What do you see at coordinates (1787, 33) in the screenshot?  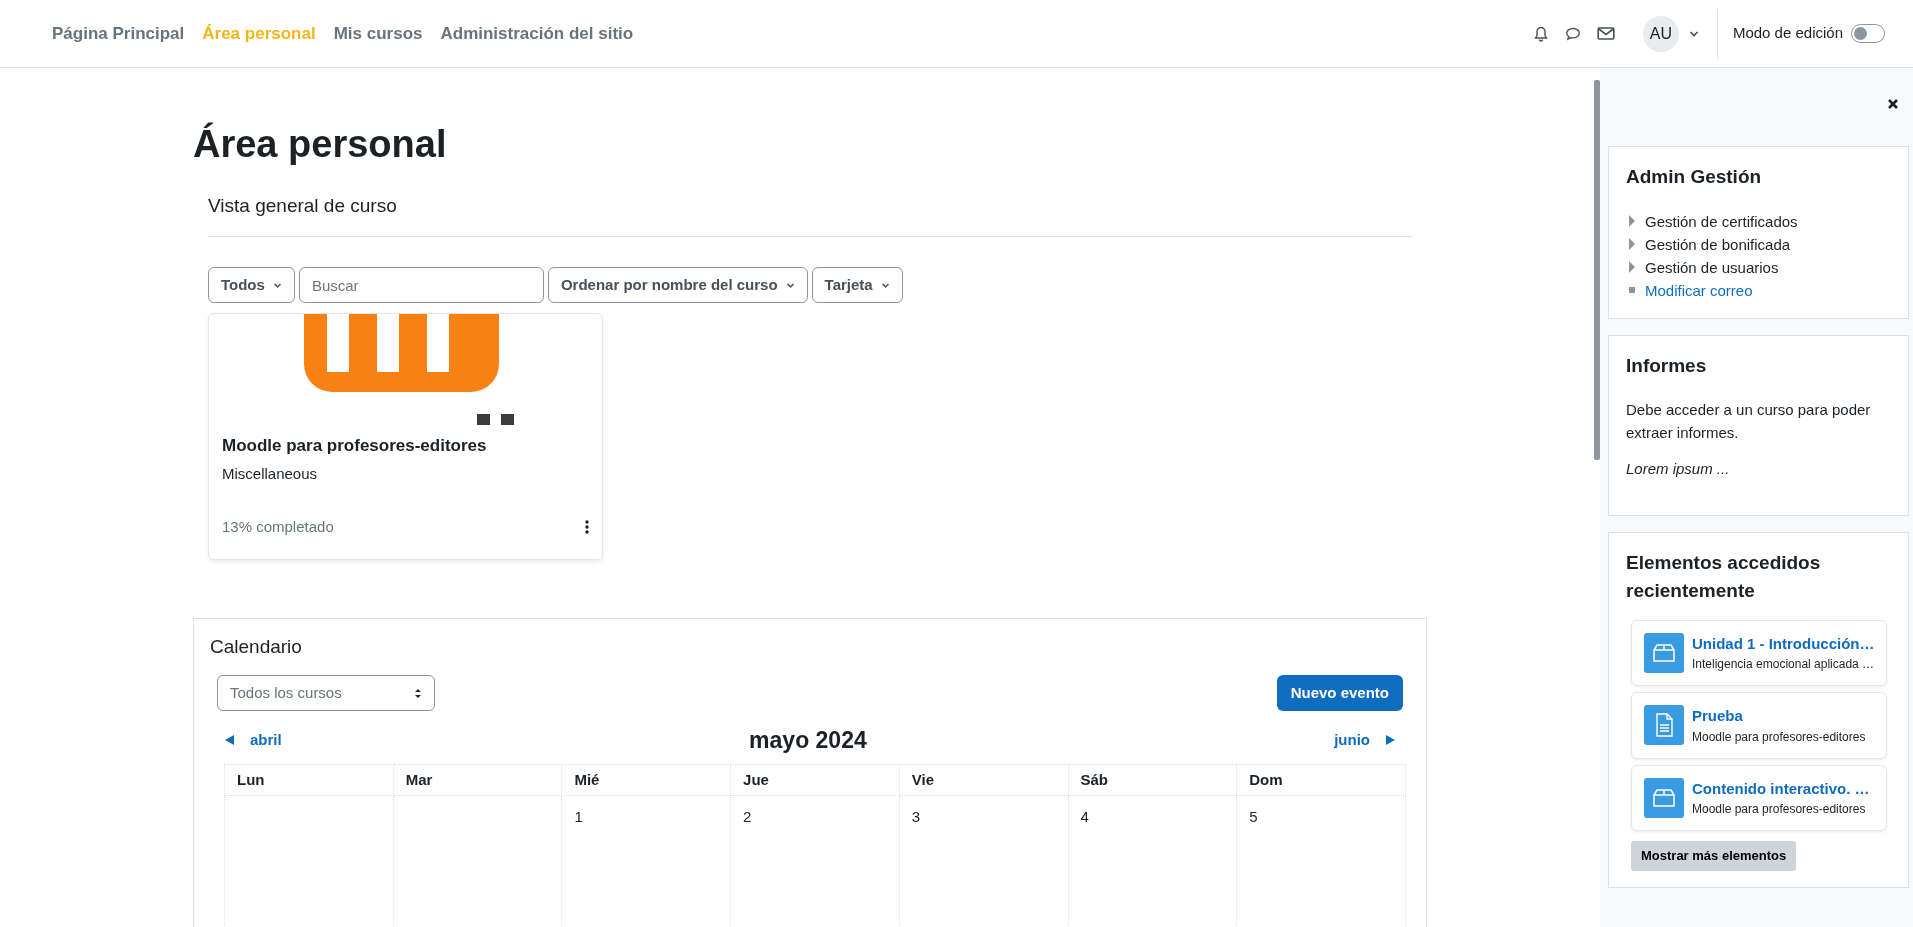 I see `edit-mode-label: Modo de edición` at bounding box center [1787, 33].